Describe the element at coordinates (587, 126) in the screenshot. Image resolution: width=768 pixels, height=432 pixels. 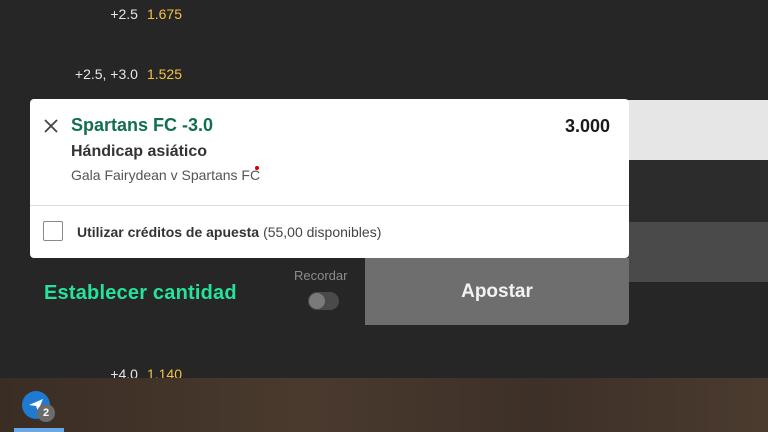
I see `selection-odds: 3.000` at that location.